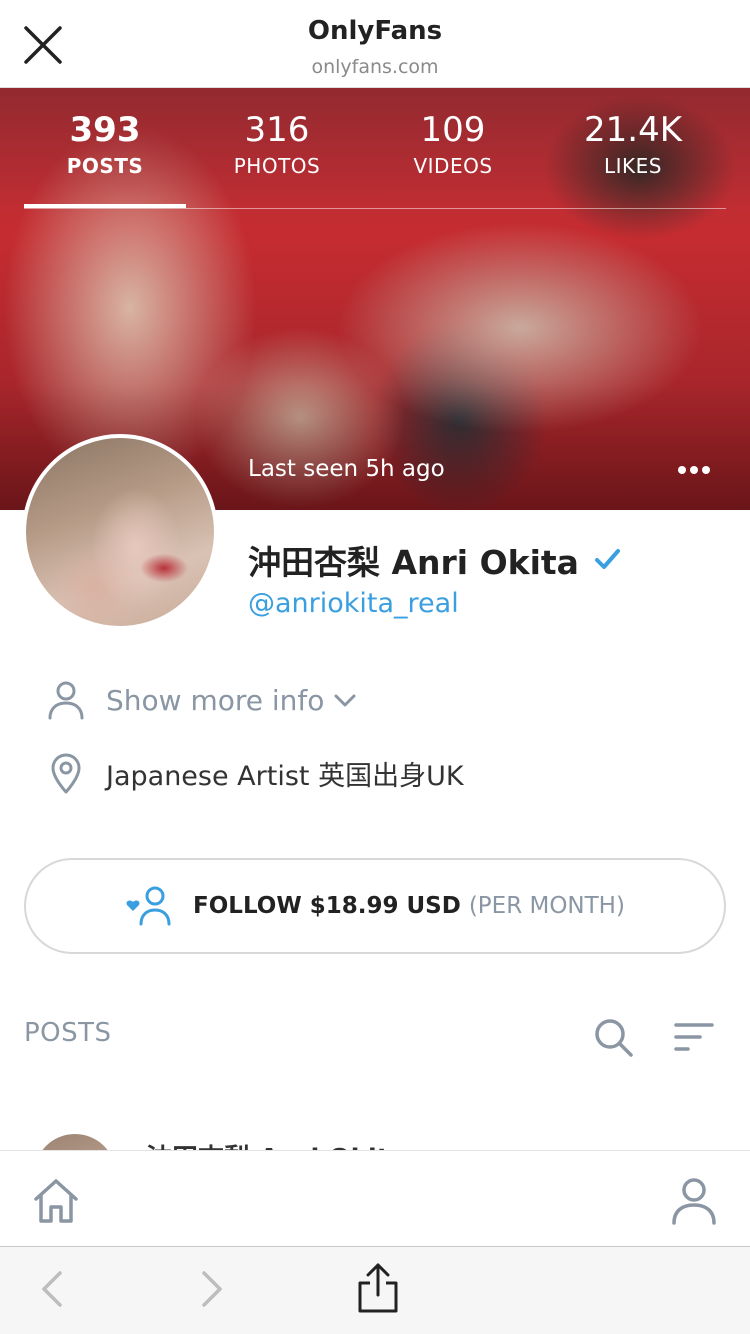  I want to click on app-bottom-nav, so click(375, 1198).